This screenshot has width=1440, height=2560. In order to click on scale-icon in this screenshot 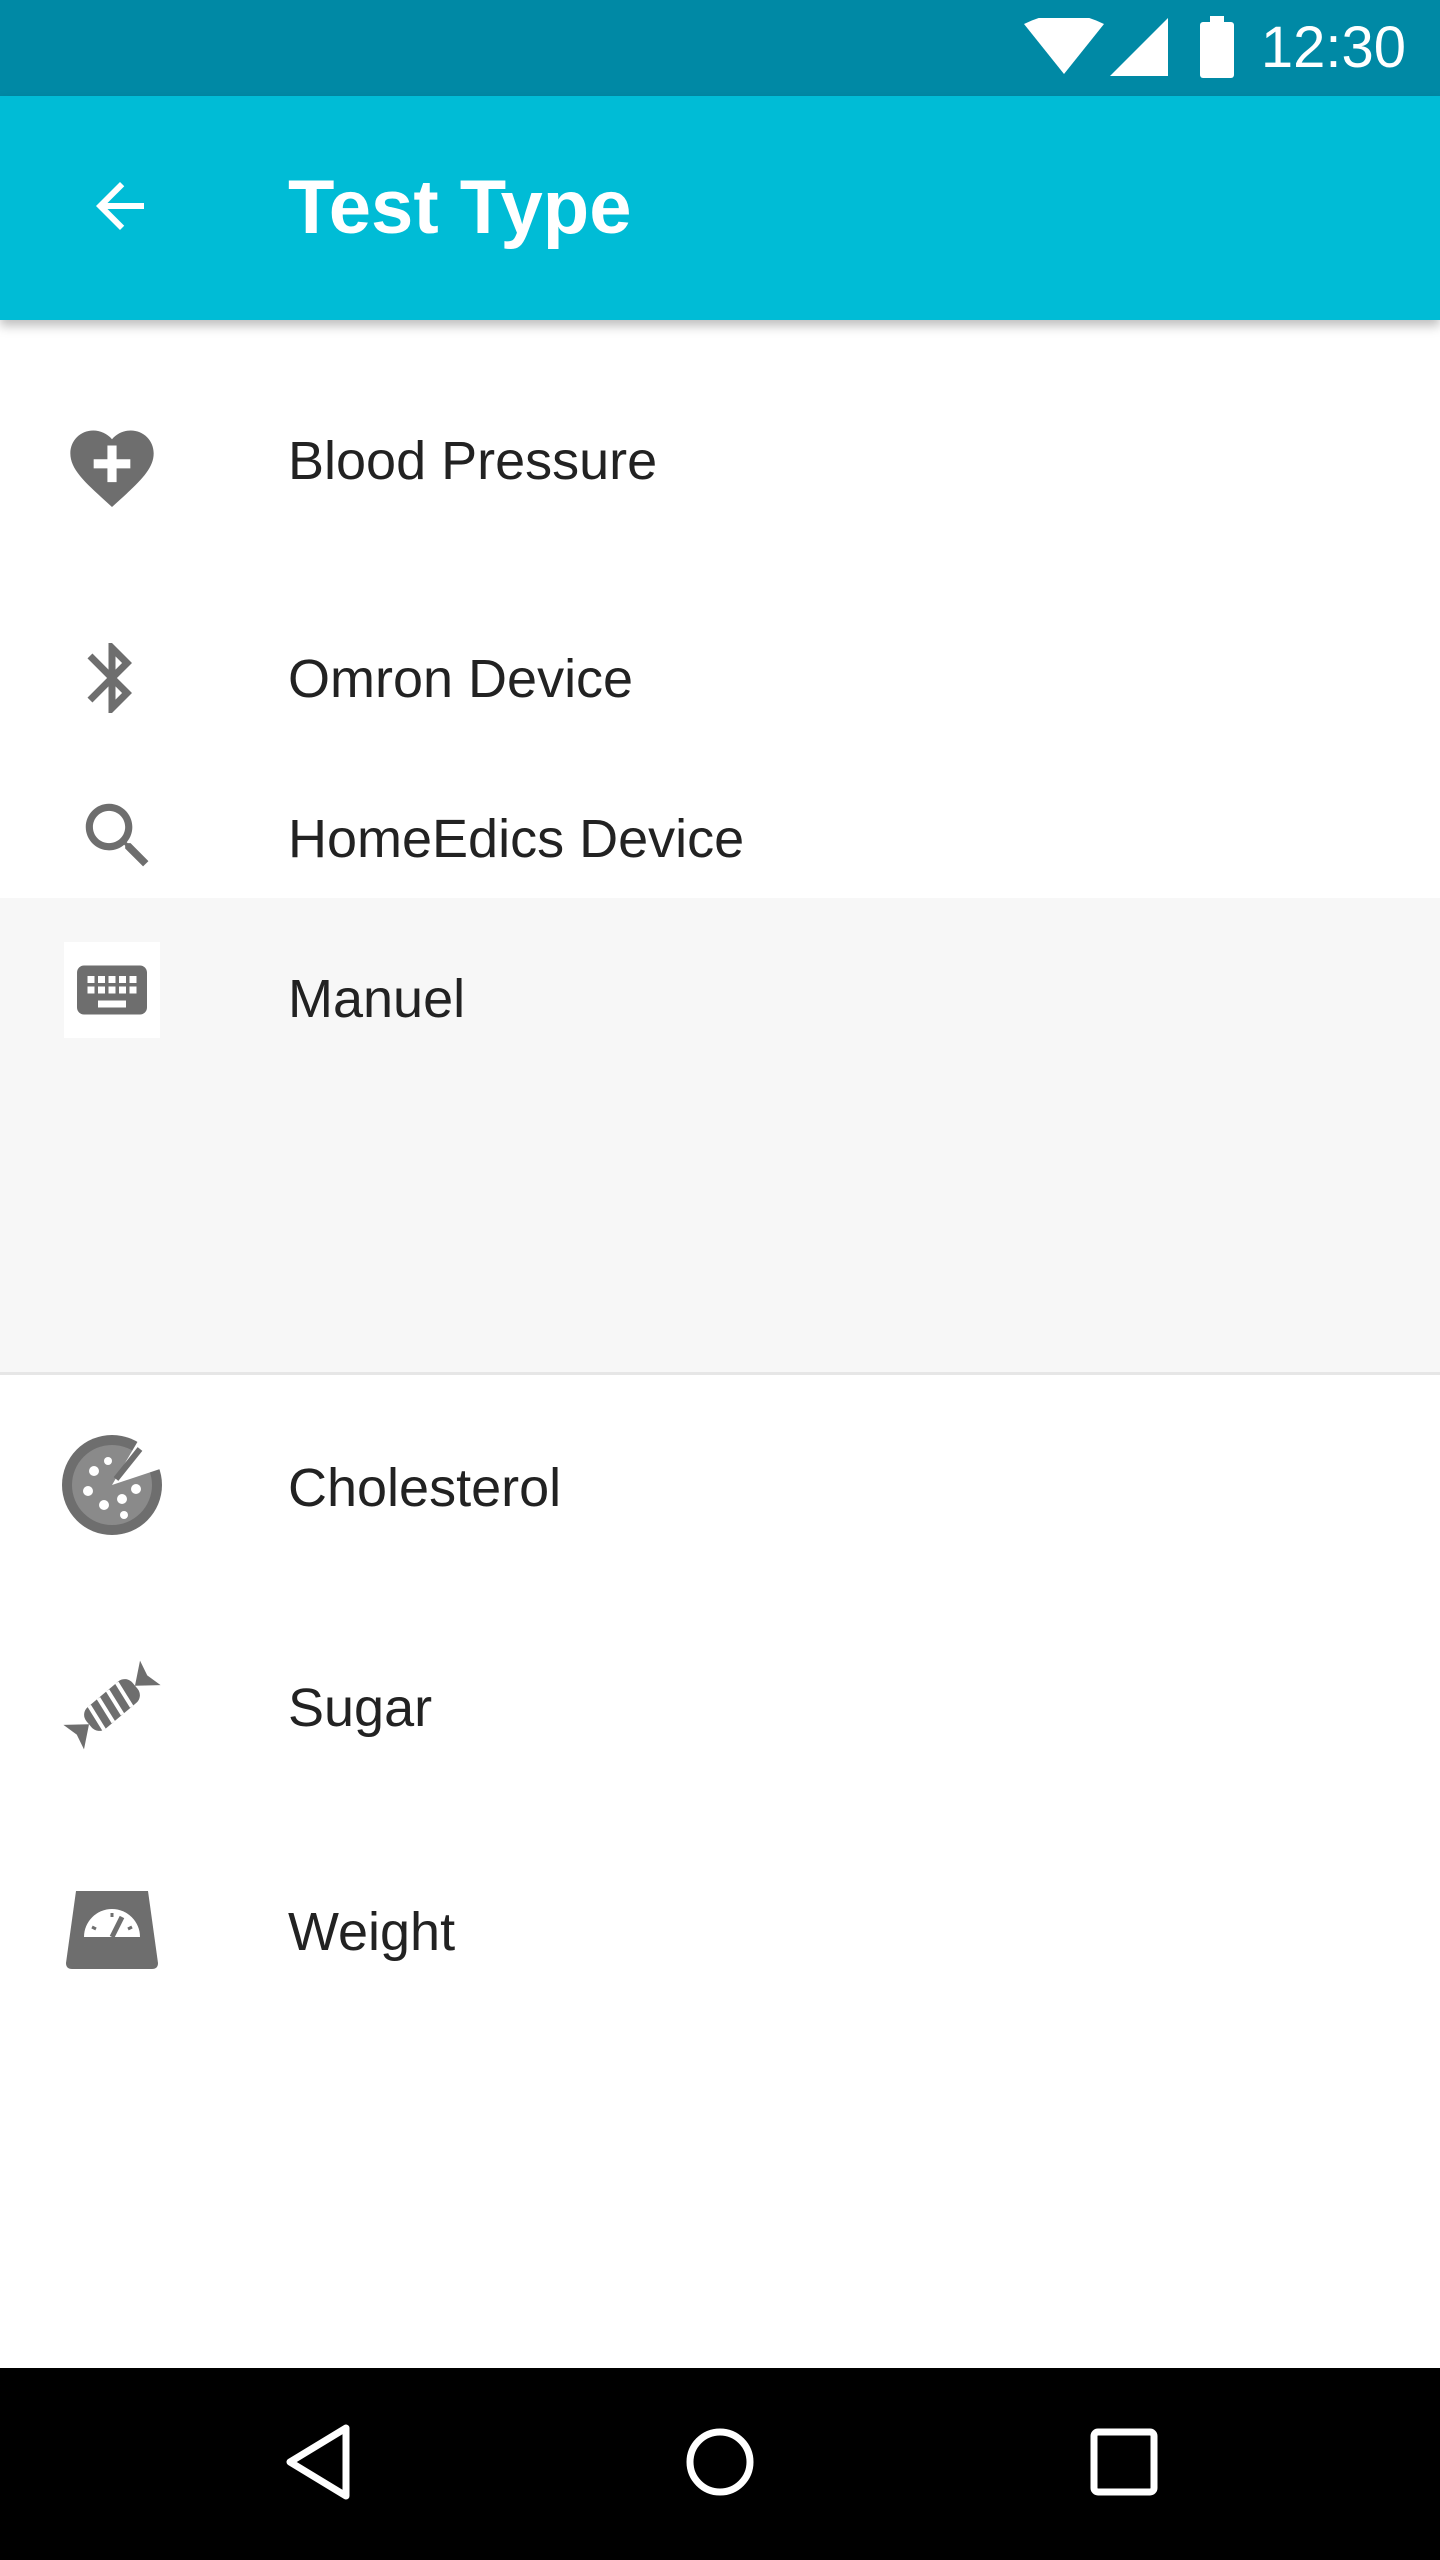, I will do `click(112, 1929)`.